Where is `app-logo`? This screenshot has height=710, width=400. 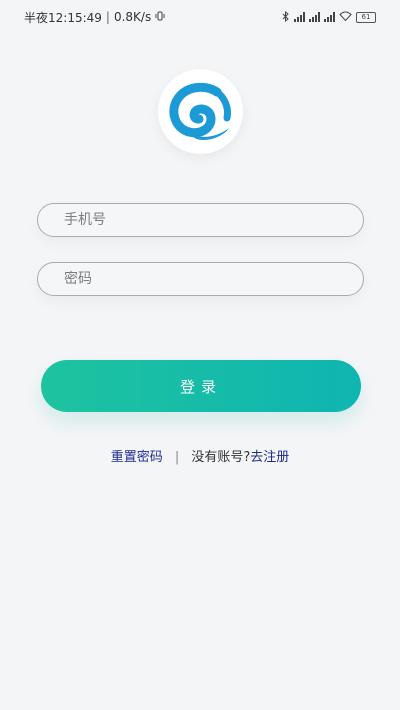 app-logo is located at coordinates (200, 111).